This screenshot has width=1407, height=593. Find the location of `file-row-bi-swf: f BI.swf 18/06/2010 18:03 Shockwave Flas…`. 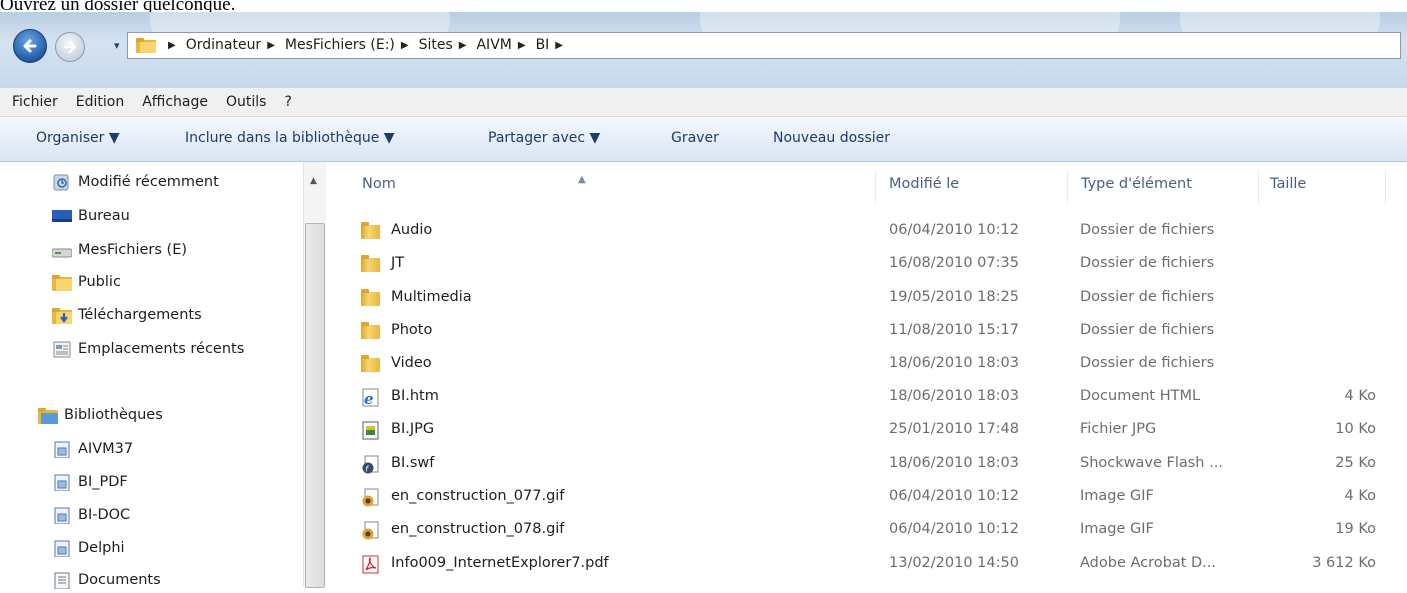

file-row-bi-swf: f BI.swf 18/06/2010 18:03 Shockwave Flas… is located at coordinates (880, 464).